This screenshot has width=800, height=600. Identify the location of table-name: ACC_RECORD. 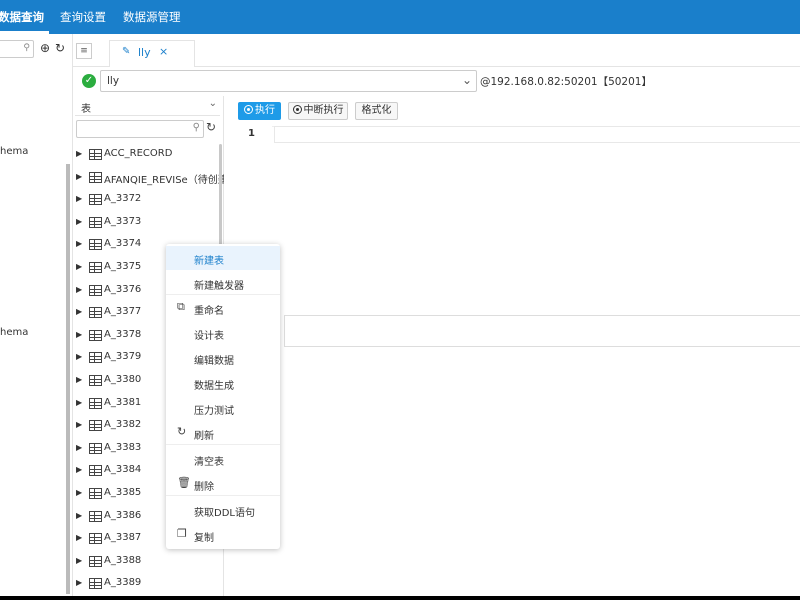
(138, 153).